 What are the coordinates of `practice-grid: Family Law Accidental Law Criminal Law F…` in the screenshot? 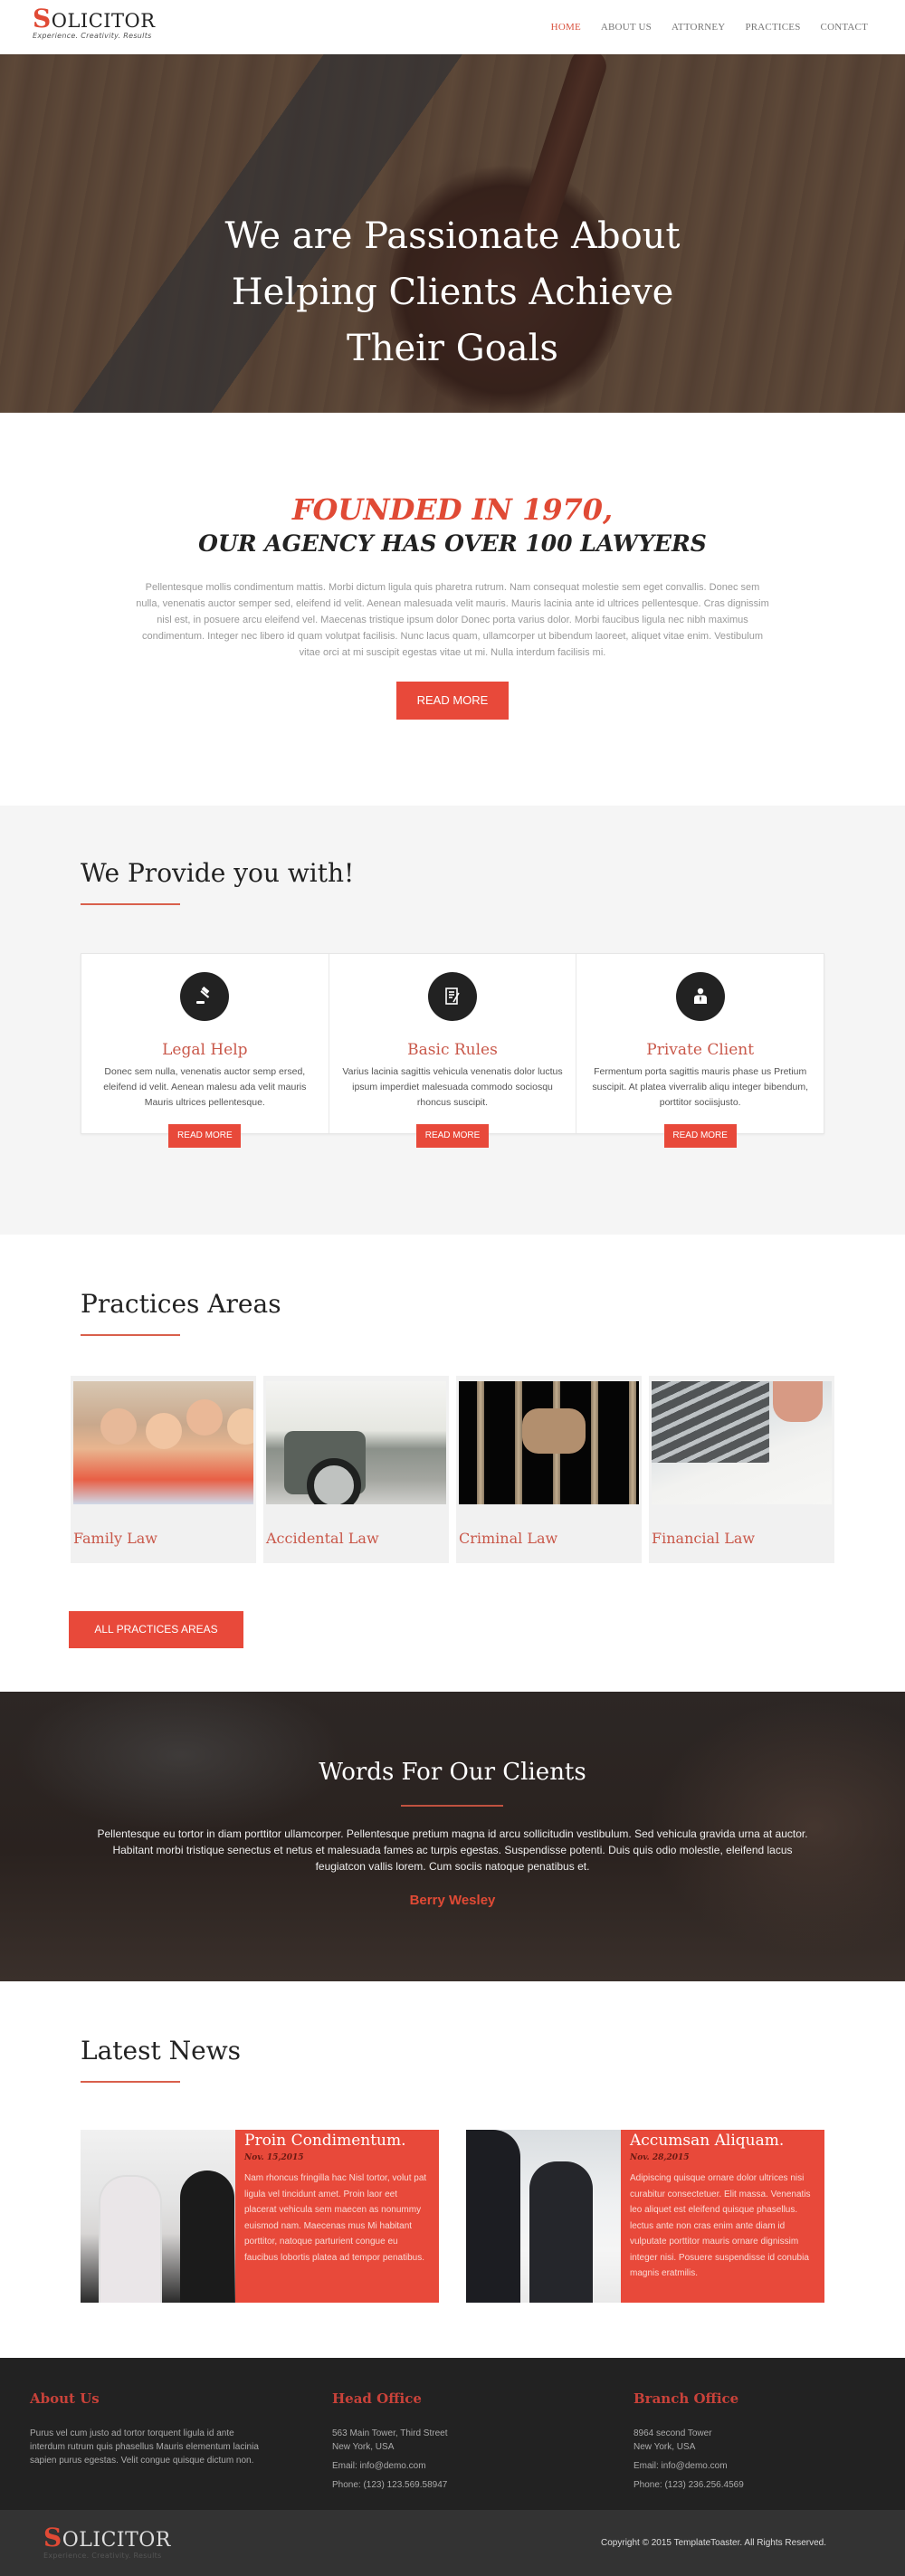 It's located at (453, 1470).